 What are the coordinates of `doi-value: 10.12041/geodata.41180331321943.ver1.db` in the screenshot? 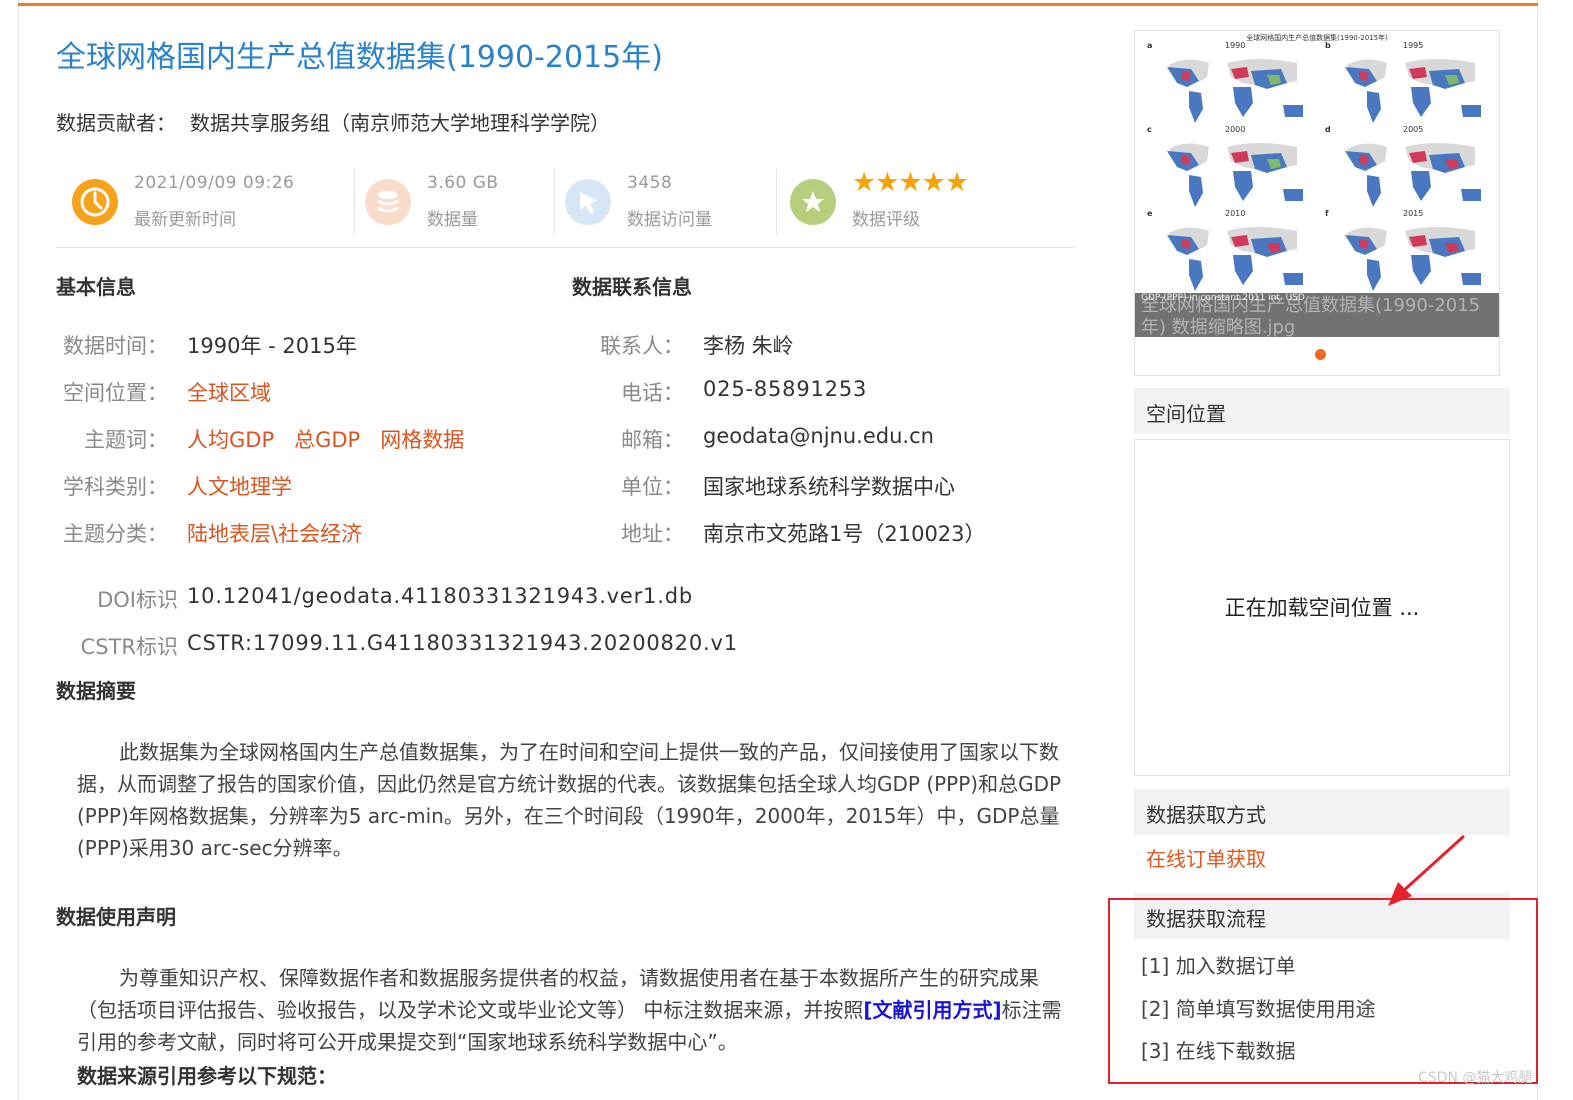 It's located at (440, 596).